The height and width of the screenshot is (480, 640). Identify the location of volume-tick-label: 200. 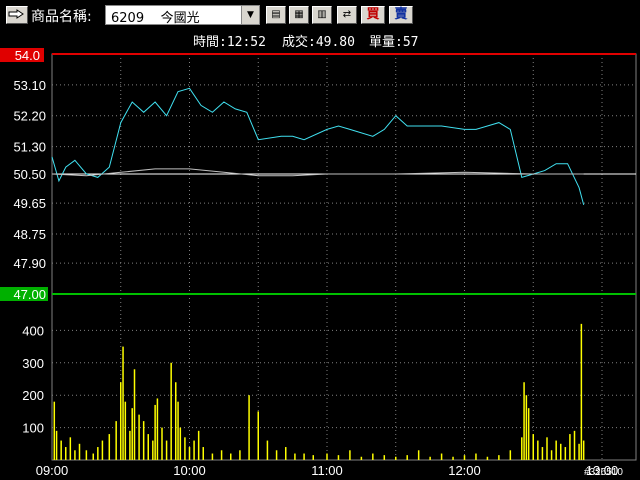
(33, 395).